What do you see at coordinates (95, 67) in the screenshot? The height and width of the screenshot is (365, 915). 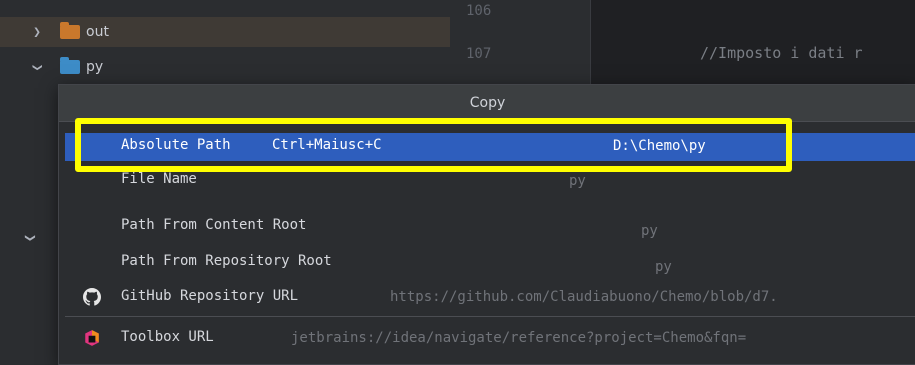 I see `tree-item-label: py` at bounding box center [95, 67].